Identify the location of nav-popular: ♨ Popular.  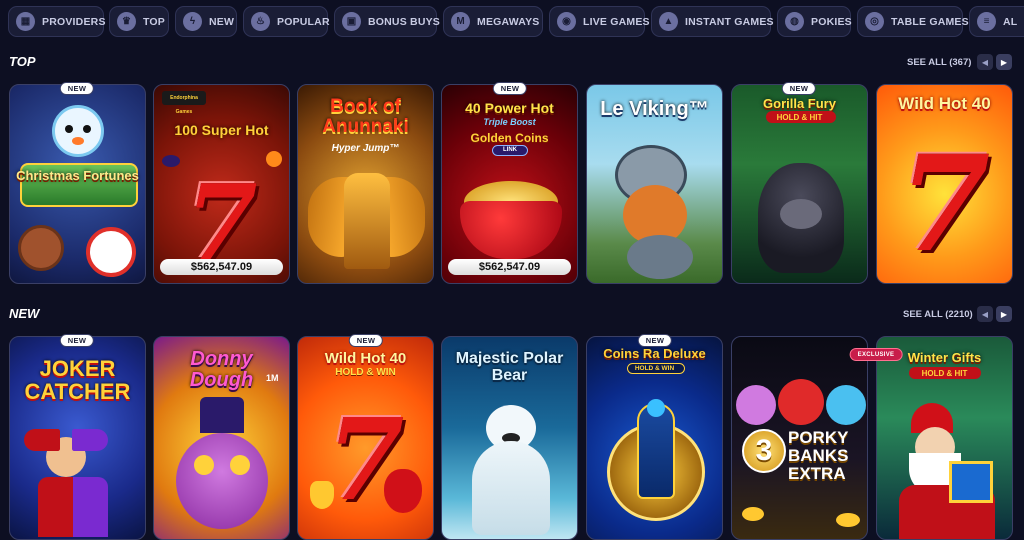
(286, 21).